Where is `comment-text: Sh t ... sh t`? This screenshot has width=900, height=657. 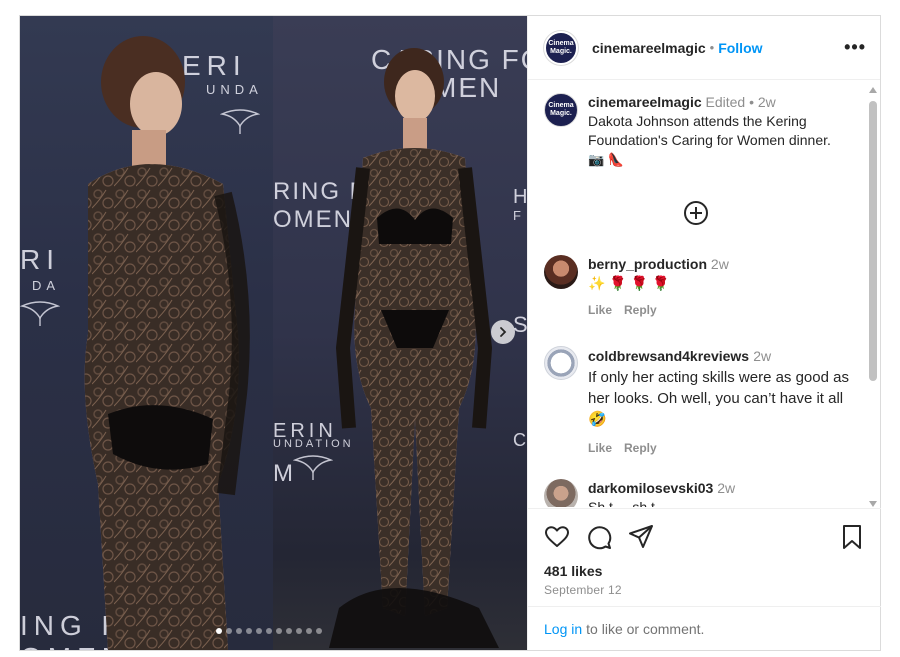
comment-text: Sh t ... sh t is located at coordinates (621, 503).